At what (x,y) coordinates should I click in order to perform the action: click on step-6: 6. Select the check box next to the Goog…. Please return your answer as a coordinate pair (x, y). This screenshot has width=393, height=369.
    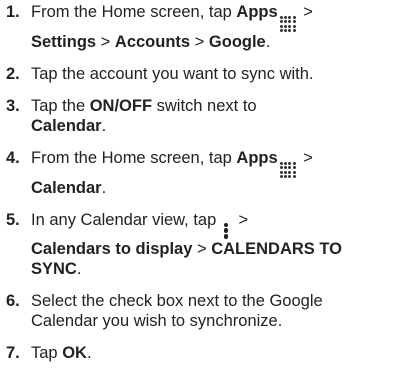
    Looking at the image, I should click on (196, 311).